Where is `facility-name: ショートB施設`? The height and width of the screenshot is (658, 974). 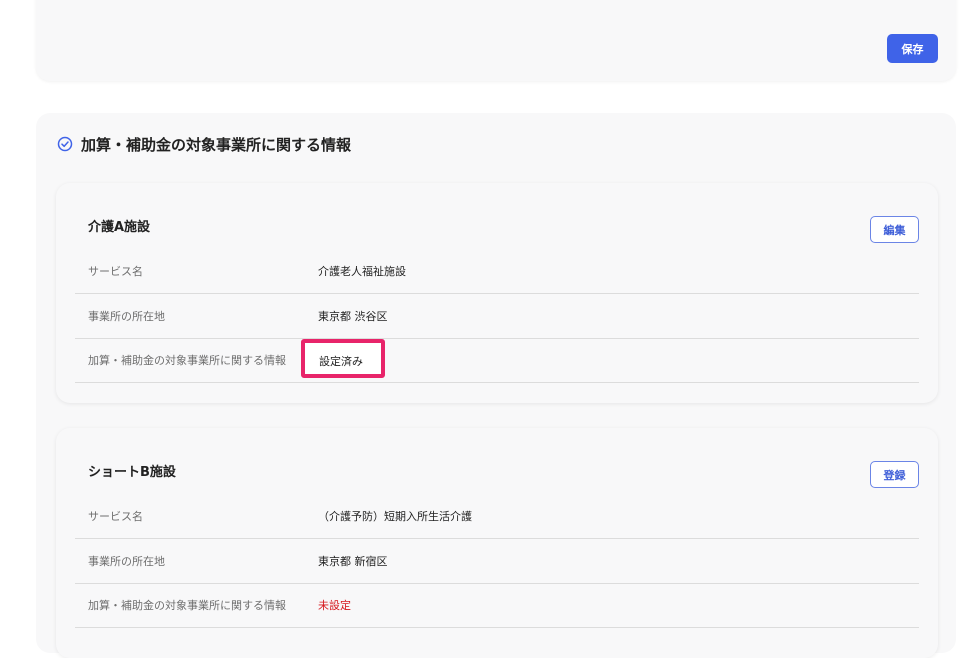
facility-name: ショートB施設 is located at coordinates (132, 472).